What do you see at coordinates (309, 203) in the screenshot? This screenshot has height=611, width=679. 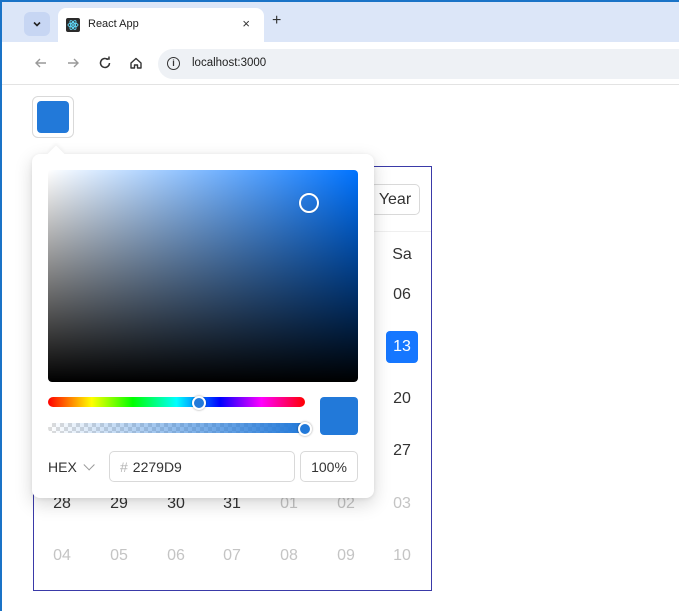 I see `saturation-handle` at bounding box center [309, 203].